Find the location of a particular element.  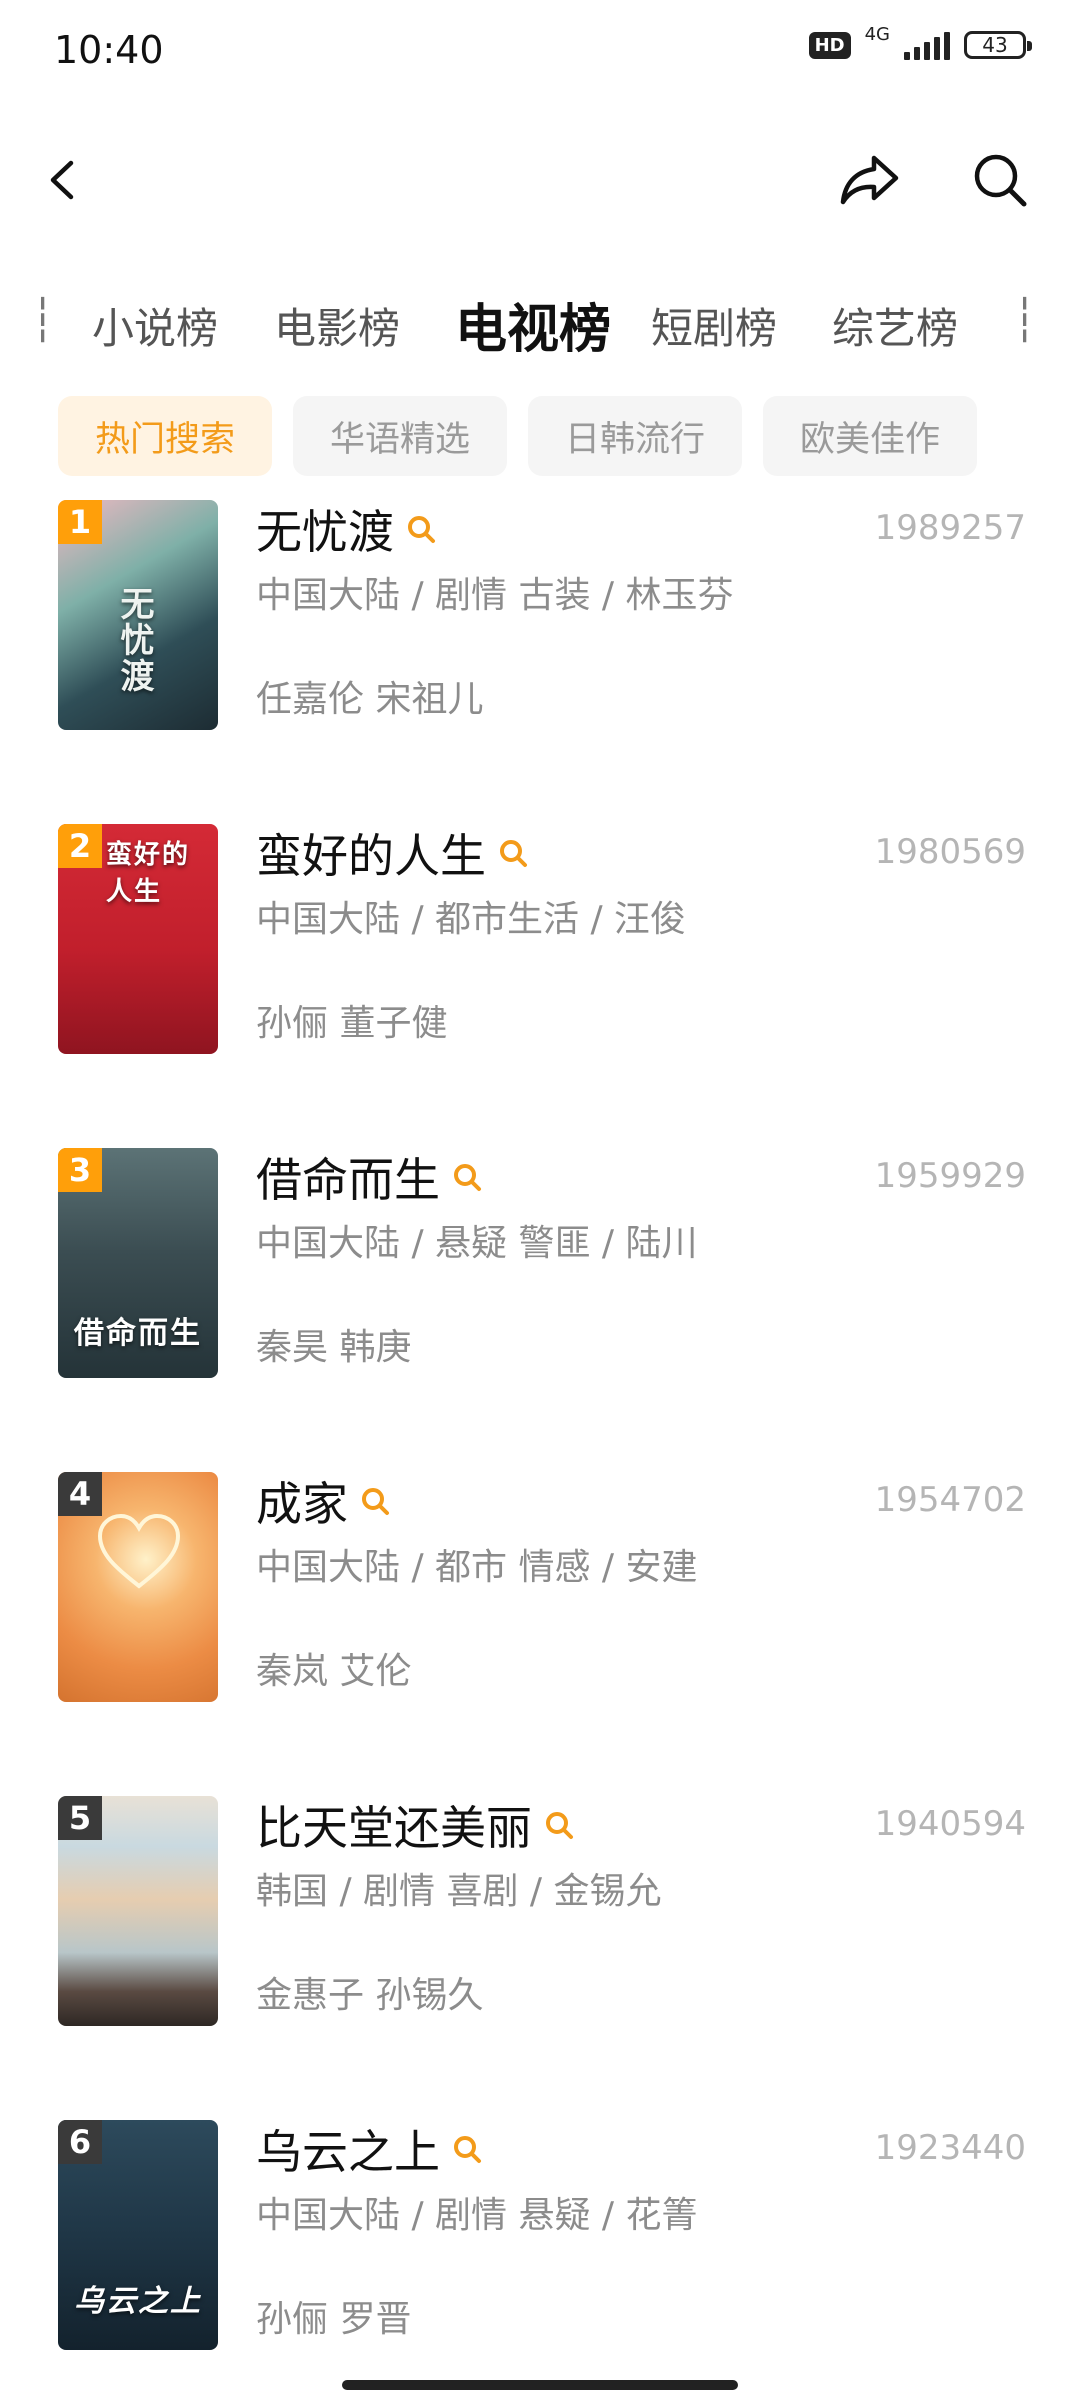

poster-title: 无忧渡 is located at coordinates (134, 640).